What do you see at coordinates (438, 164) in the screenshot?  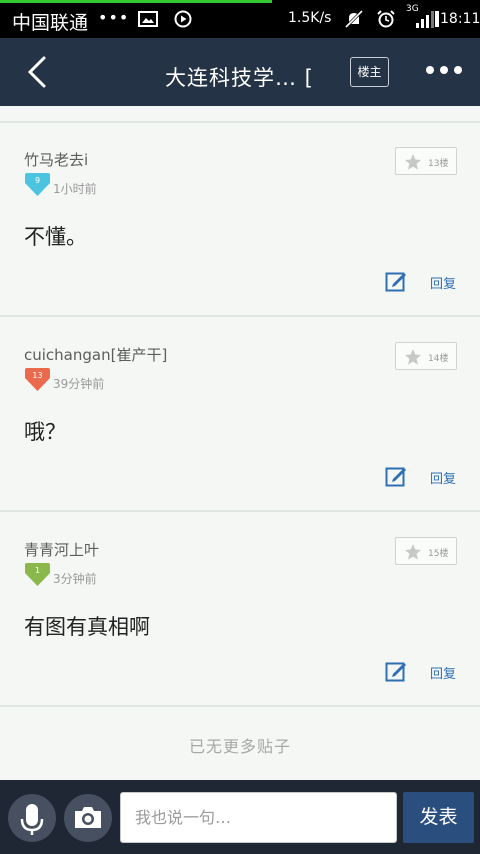 I see `floor-number: 13楼` at bounding box center [438, 164].